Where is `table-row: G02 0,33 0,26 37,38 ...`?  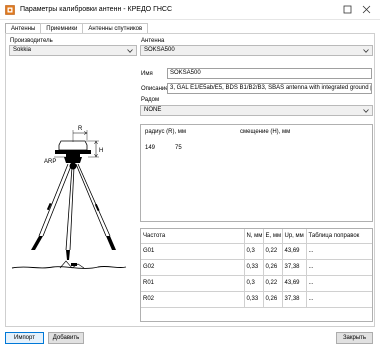
table-row: G02 0,33 0,26 37,38 ... is located at coordinates (256, 267).